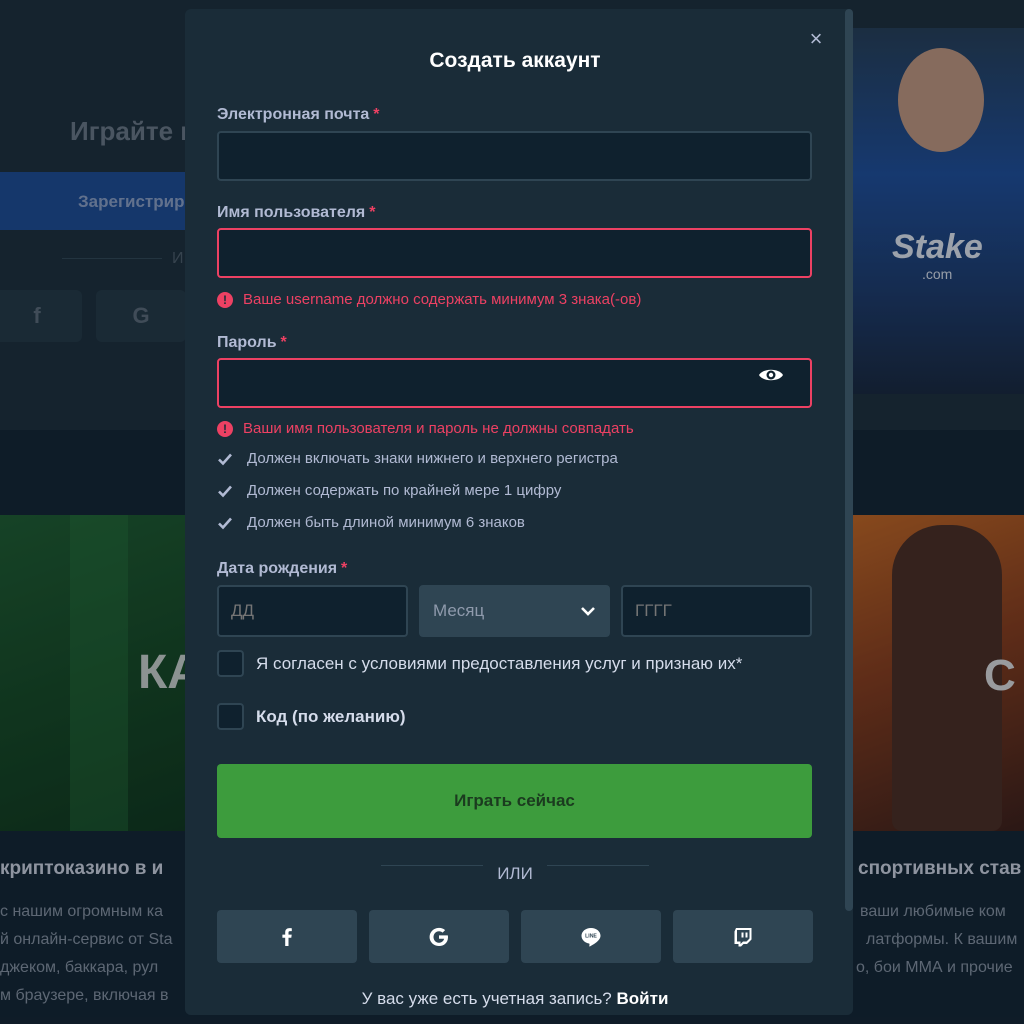 The height and width of the screenshot is (1024, 1024). What do you see at coordinates (515, 60) in the screenshot?
I see `modal-title: Создать аккаунт` at bounding box center [515, 60].